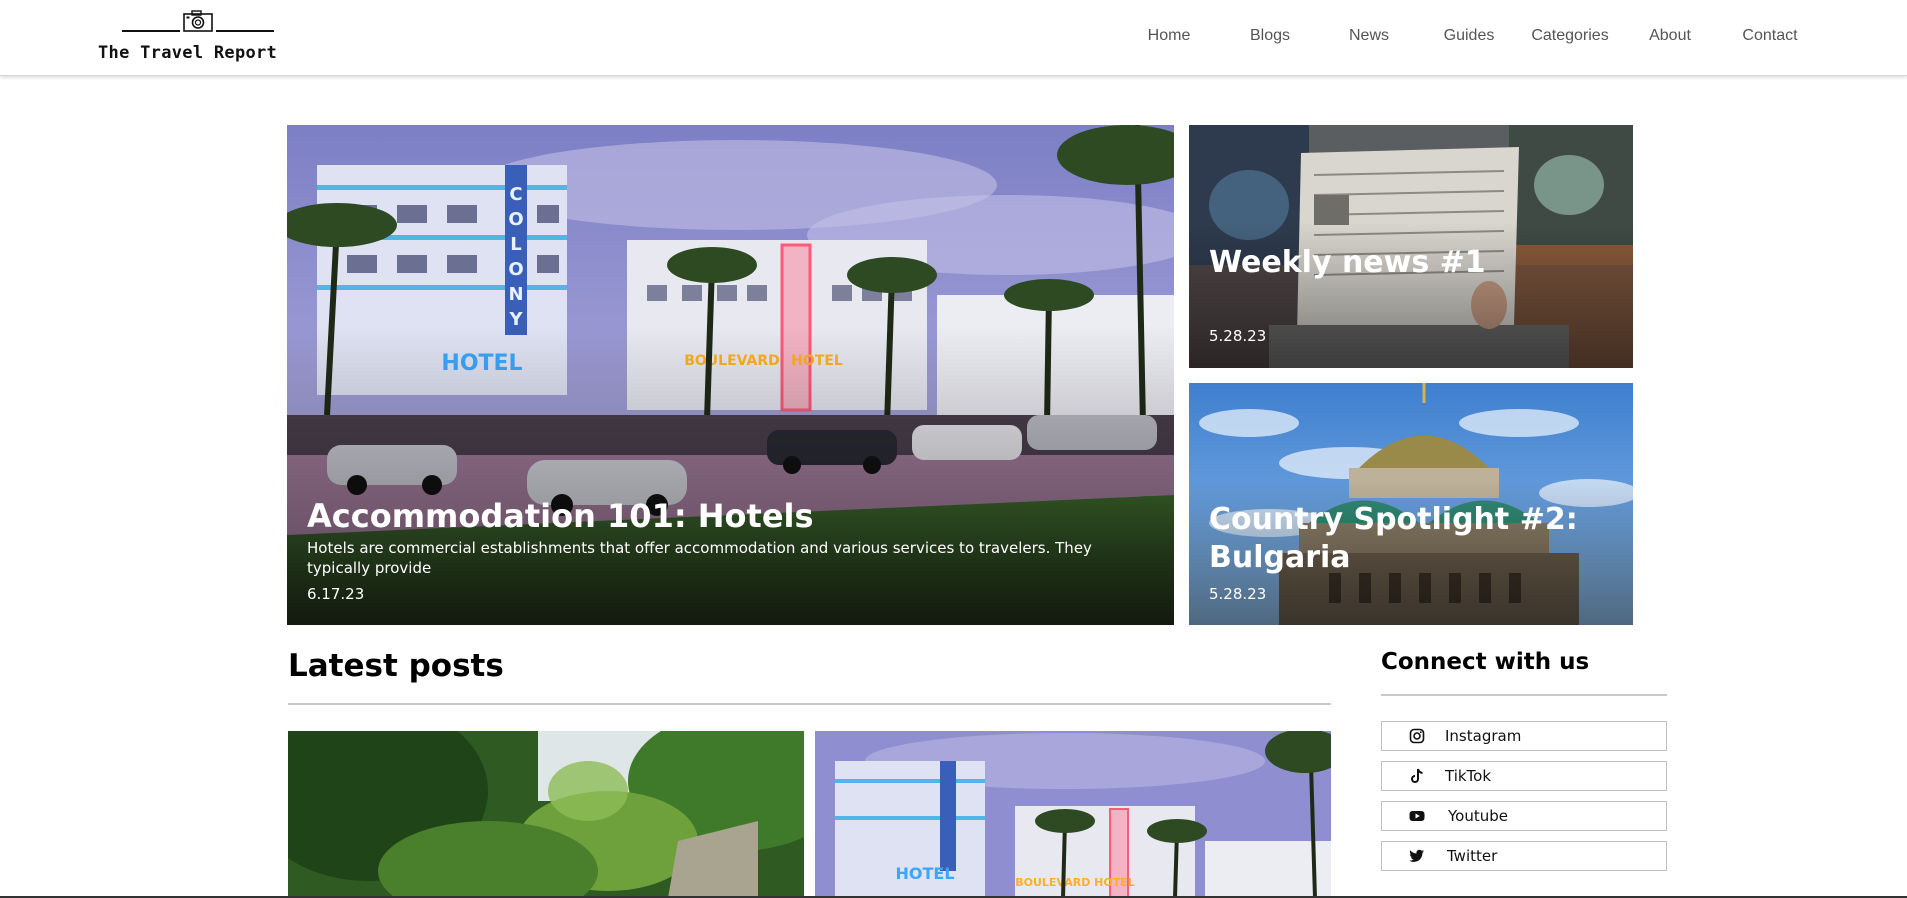 Image resolution: width=1907 pixels, height=898 pixels. Describe the element at coordinates (336, 594) in the screenshot. I see `featured-main-date: 6.17.23` at that location.